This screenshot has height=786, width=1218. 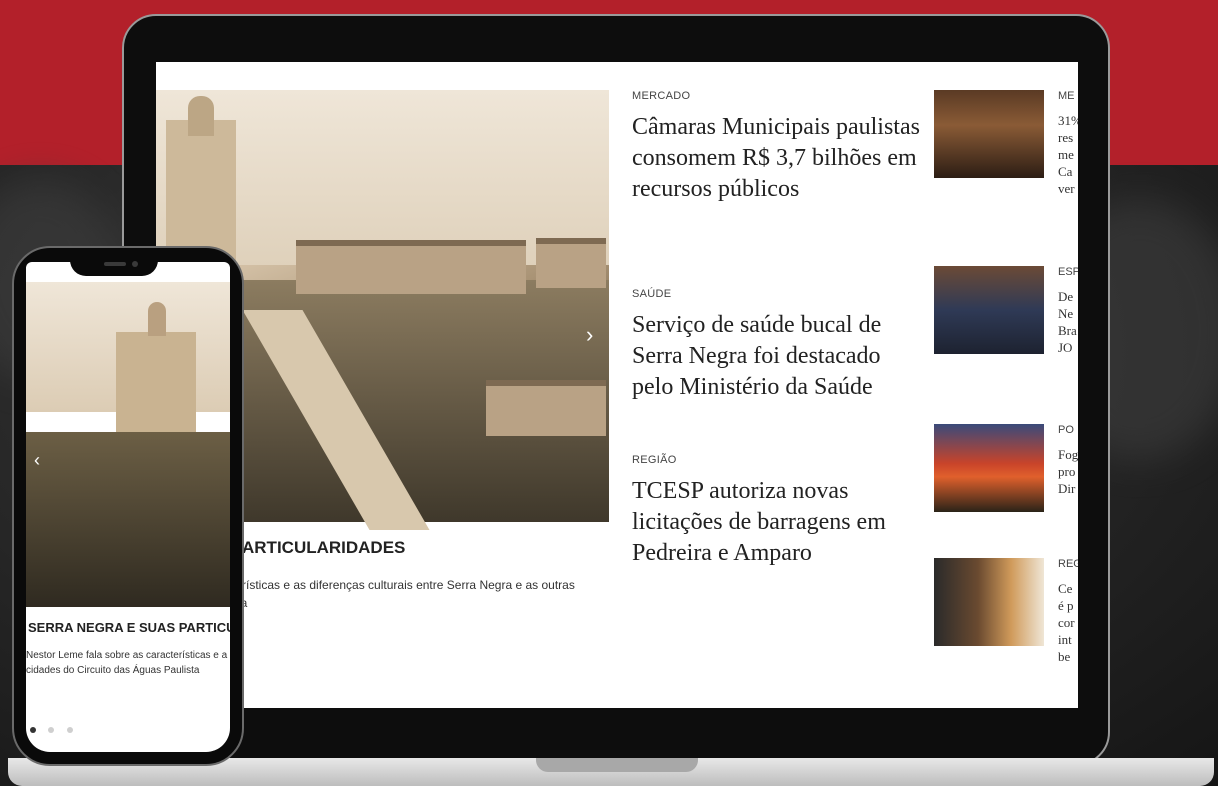 What do you see at coordinates (1068, 154) in the screenshot?
I see `side-text: 31% res me Ca ver` at bounding box center [1068, 154].